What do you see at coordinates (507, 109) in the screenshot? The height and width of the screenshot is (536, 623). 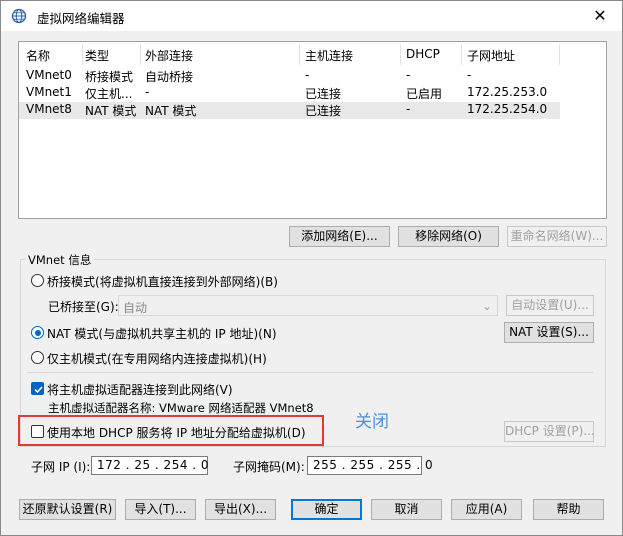 I see `cell-subnet: 172.25.254.0` at bounding box center [507, 109].